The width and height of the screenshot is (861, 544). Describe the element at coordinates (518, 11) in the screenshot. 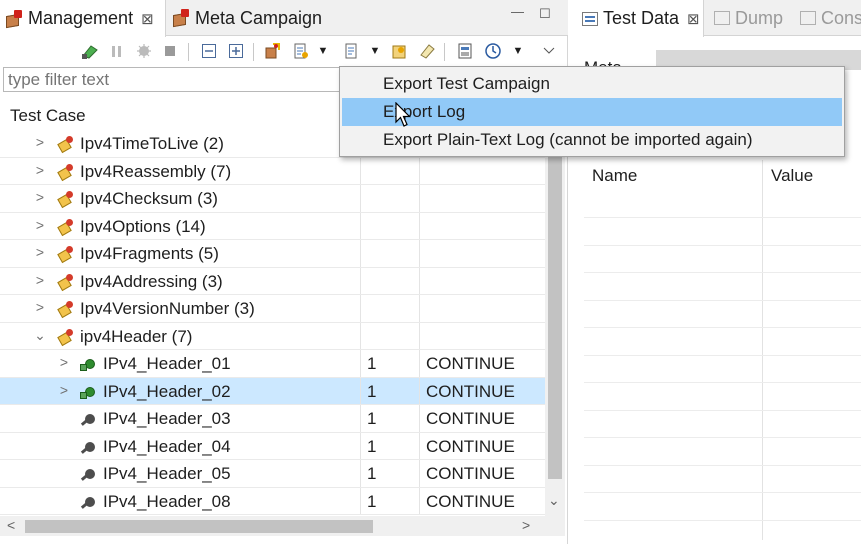

I see `minimize-button: —` at that location.